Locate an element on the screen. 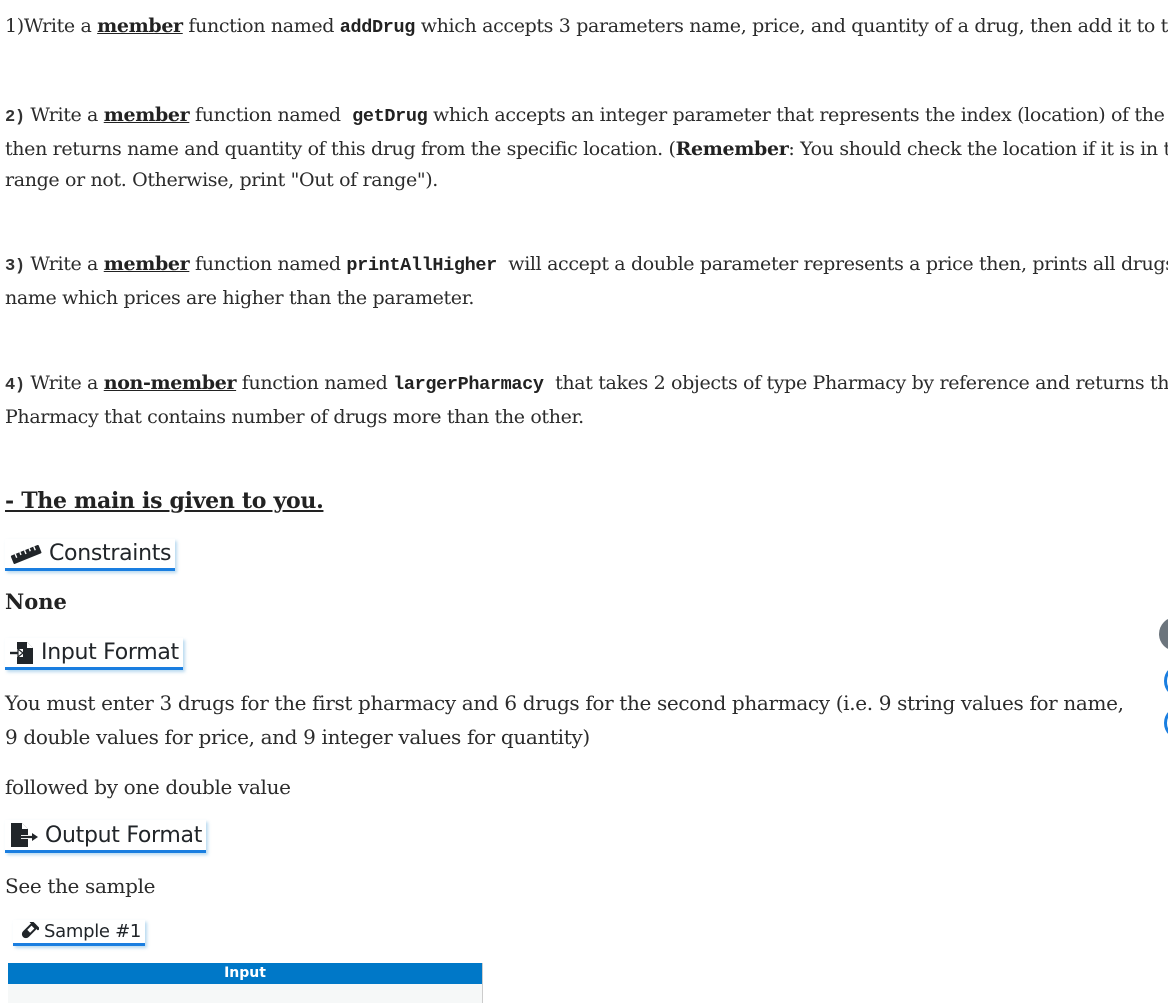 The height and width of the screenshot is (1003, 1168). output-format-body: See the sample is located at coordinates (80, 886).